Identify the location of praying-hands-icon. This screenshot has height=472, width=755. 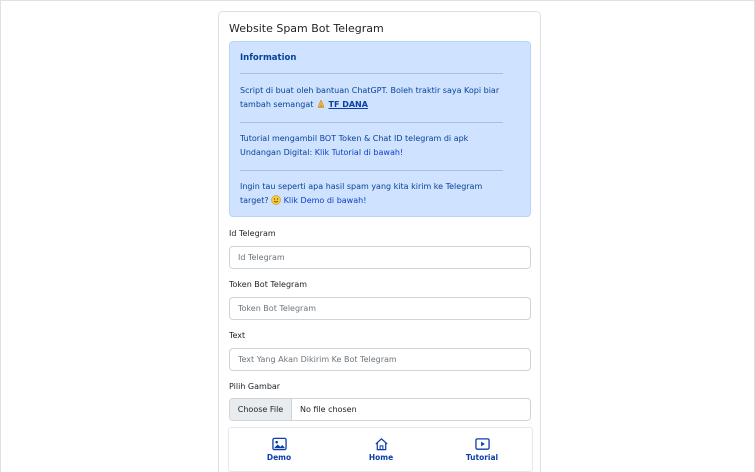
(321, 103).